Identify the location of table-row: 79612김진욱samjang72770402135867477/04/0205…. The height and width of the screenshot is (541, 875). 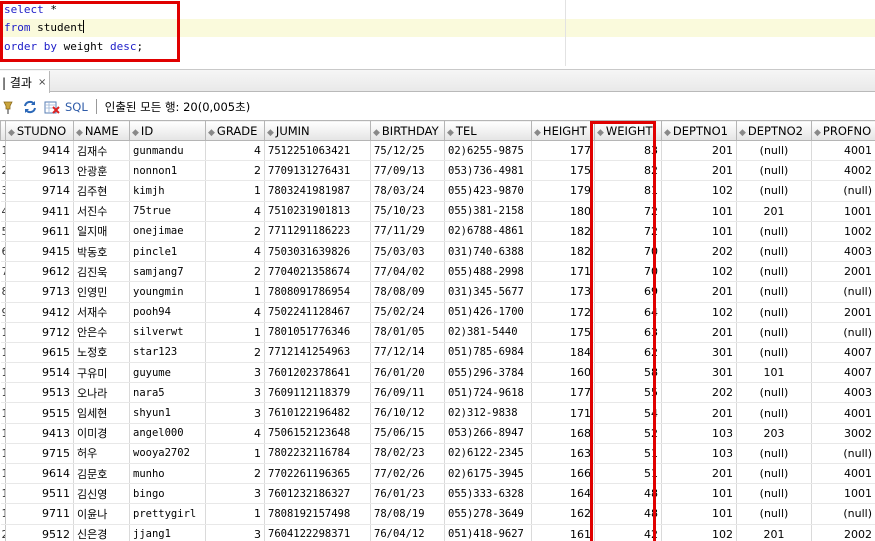
(437, 272).